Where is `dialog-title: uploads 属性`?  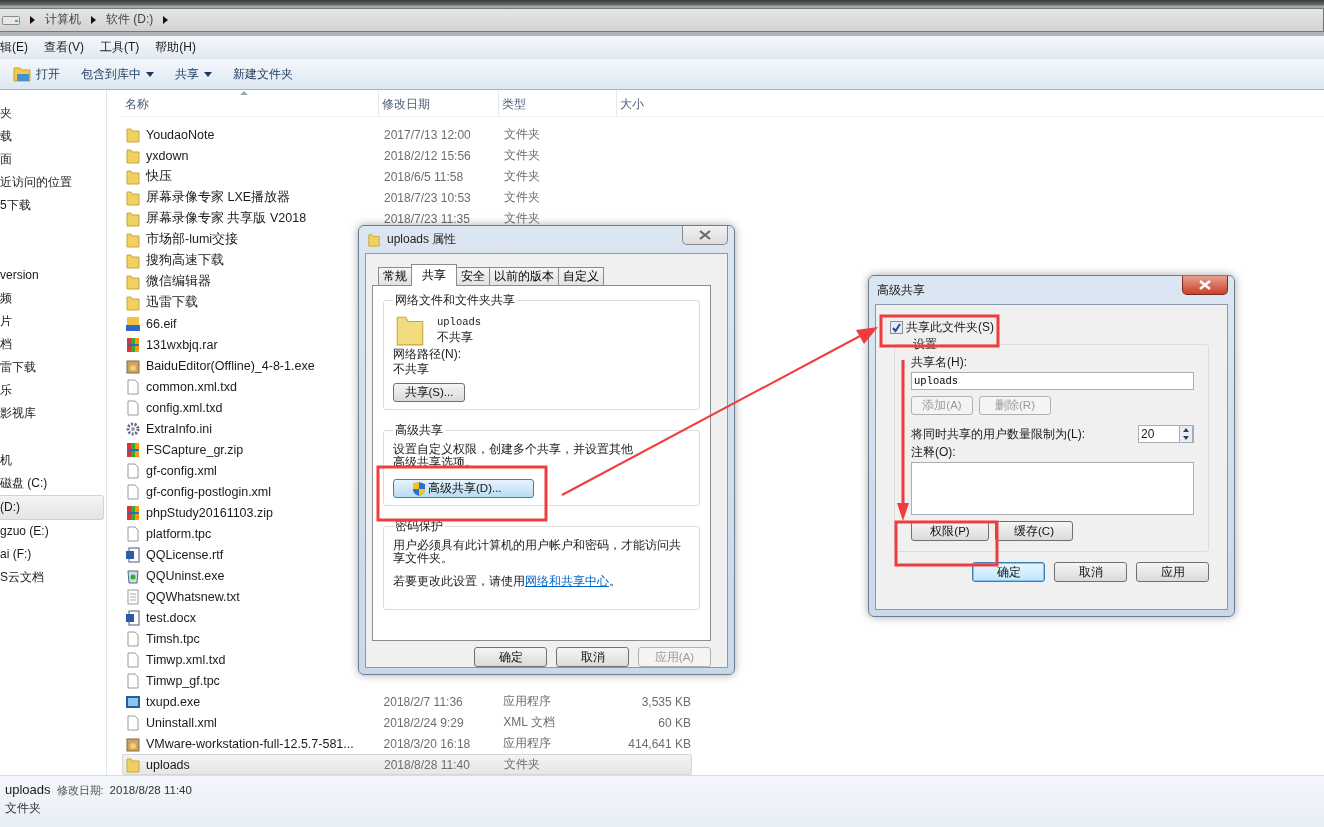
dialog-title: uploads 属性 is located at coordinates (422, 239).